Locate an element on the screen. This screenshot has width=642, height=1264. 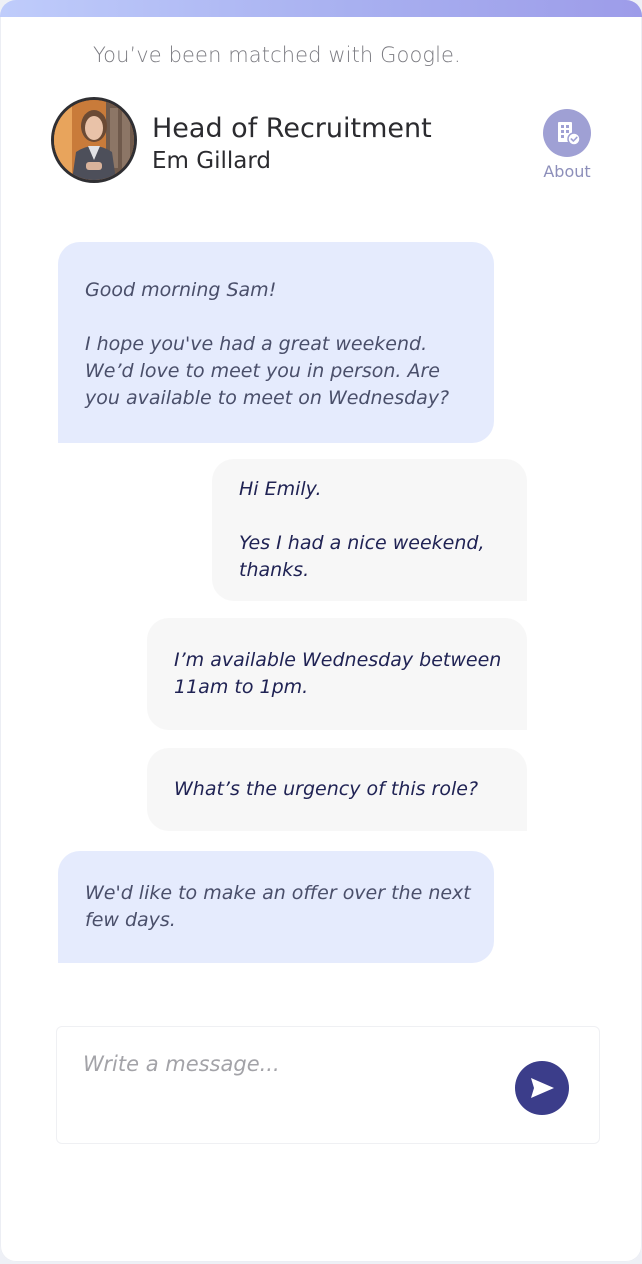
about-button: About is located at coordinates (567, 147).